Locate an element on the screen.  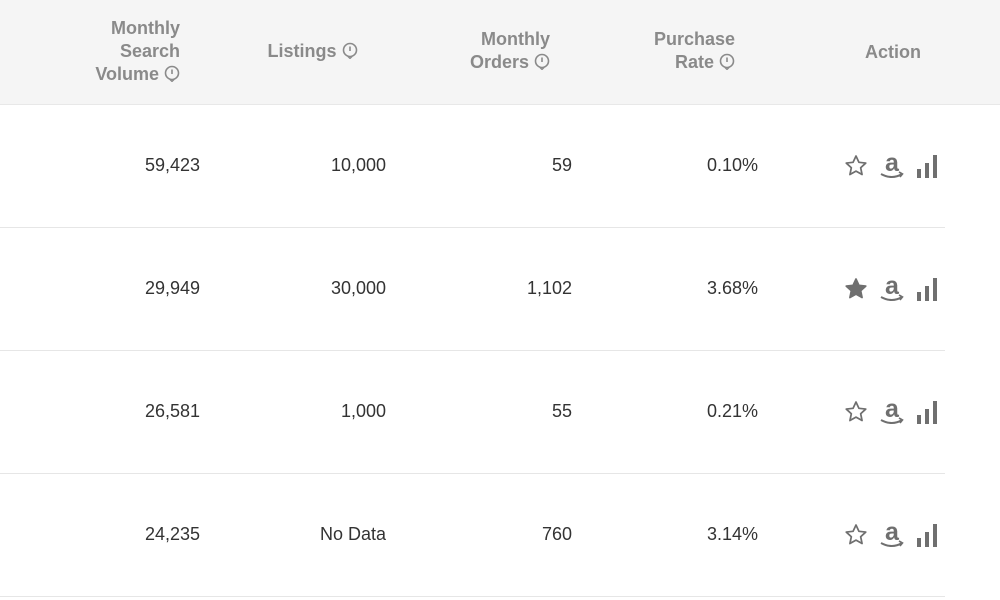
star-filled-icon is located at coordinates (856, 289).